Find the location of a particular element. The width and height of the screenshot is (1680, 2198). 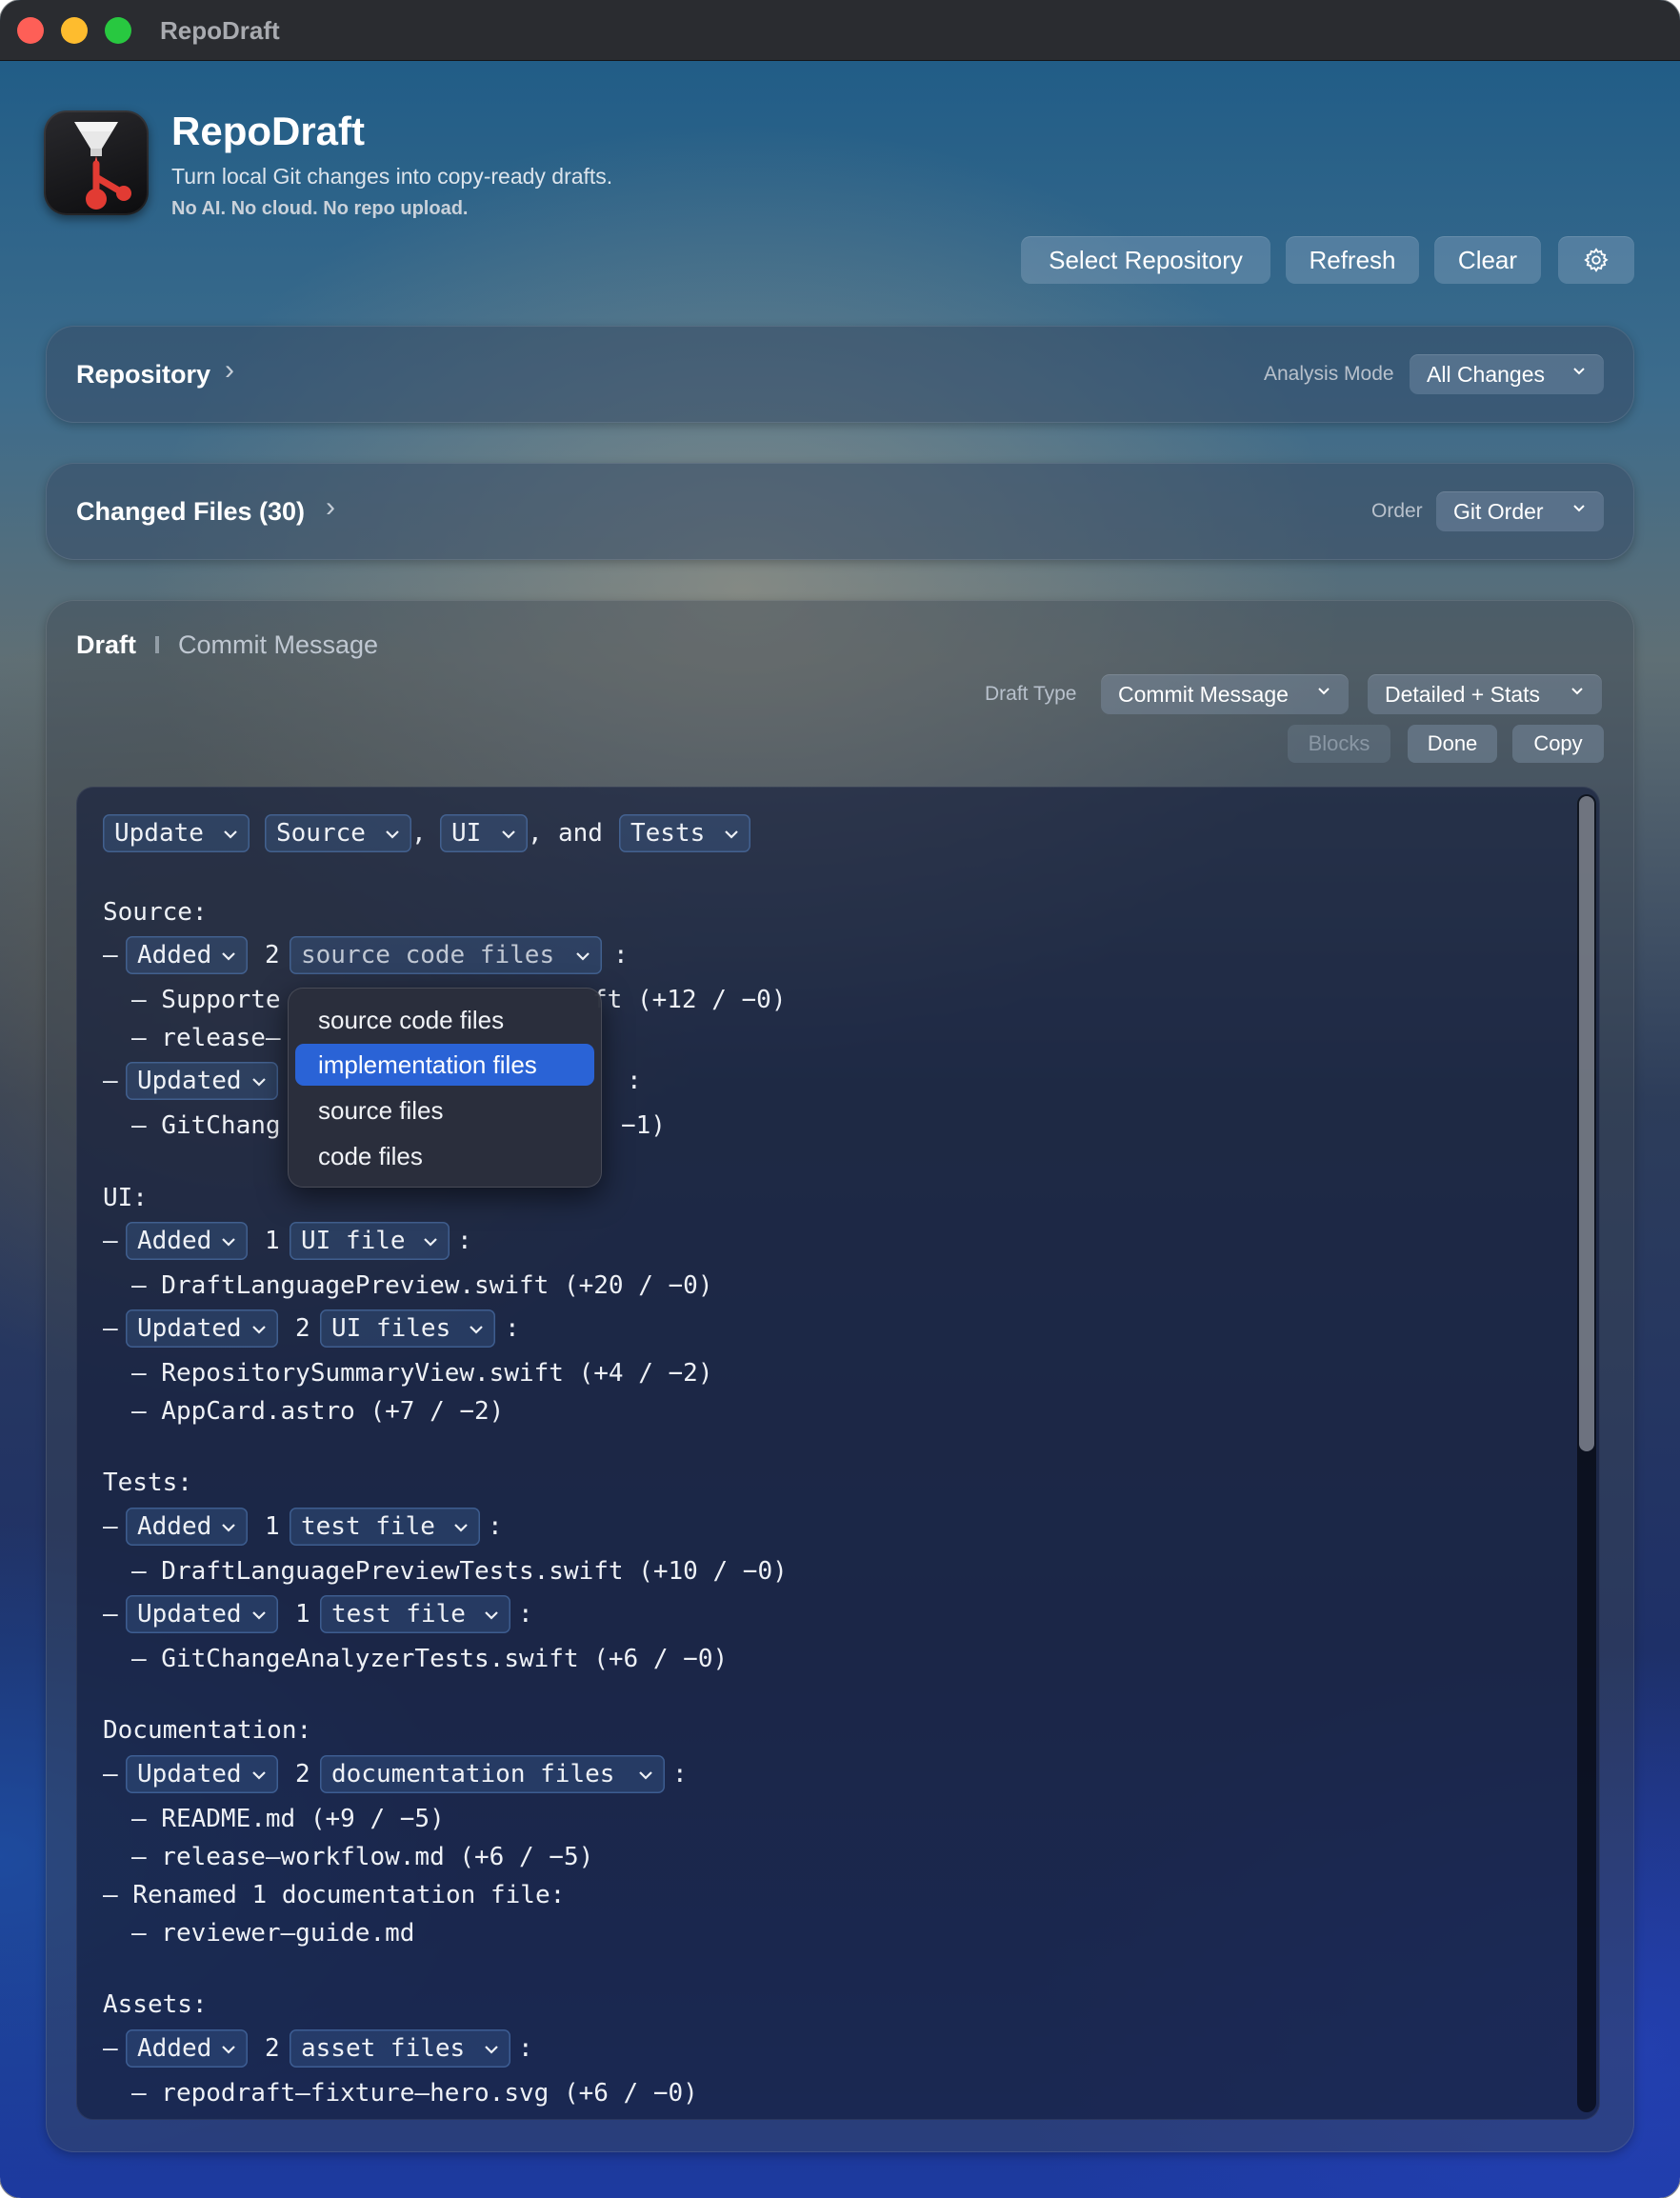

summary-line: Update Source , UI , and Tests is located at coordinates (436, 833).